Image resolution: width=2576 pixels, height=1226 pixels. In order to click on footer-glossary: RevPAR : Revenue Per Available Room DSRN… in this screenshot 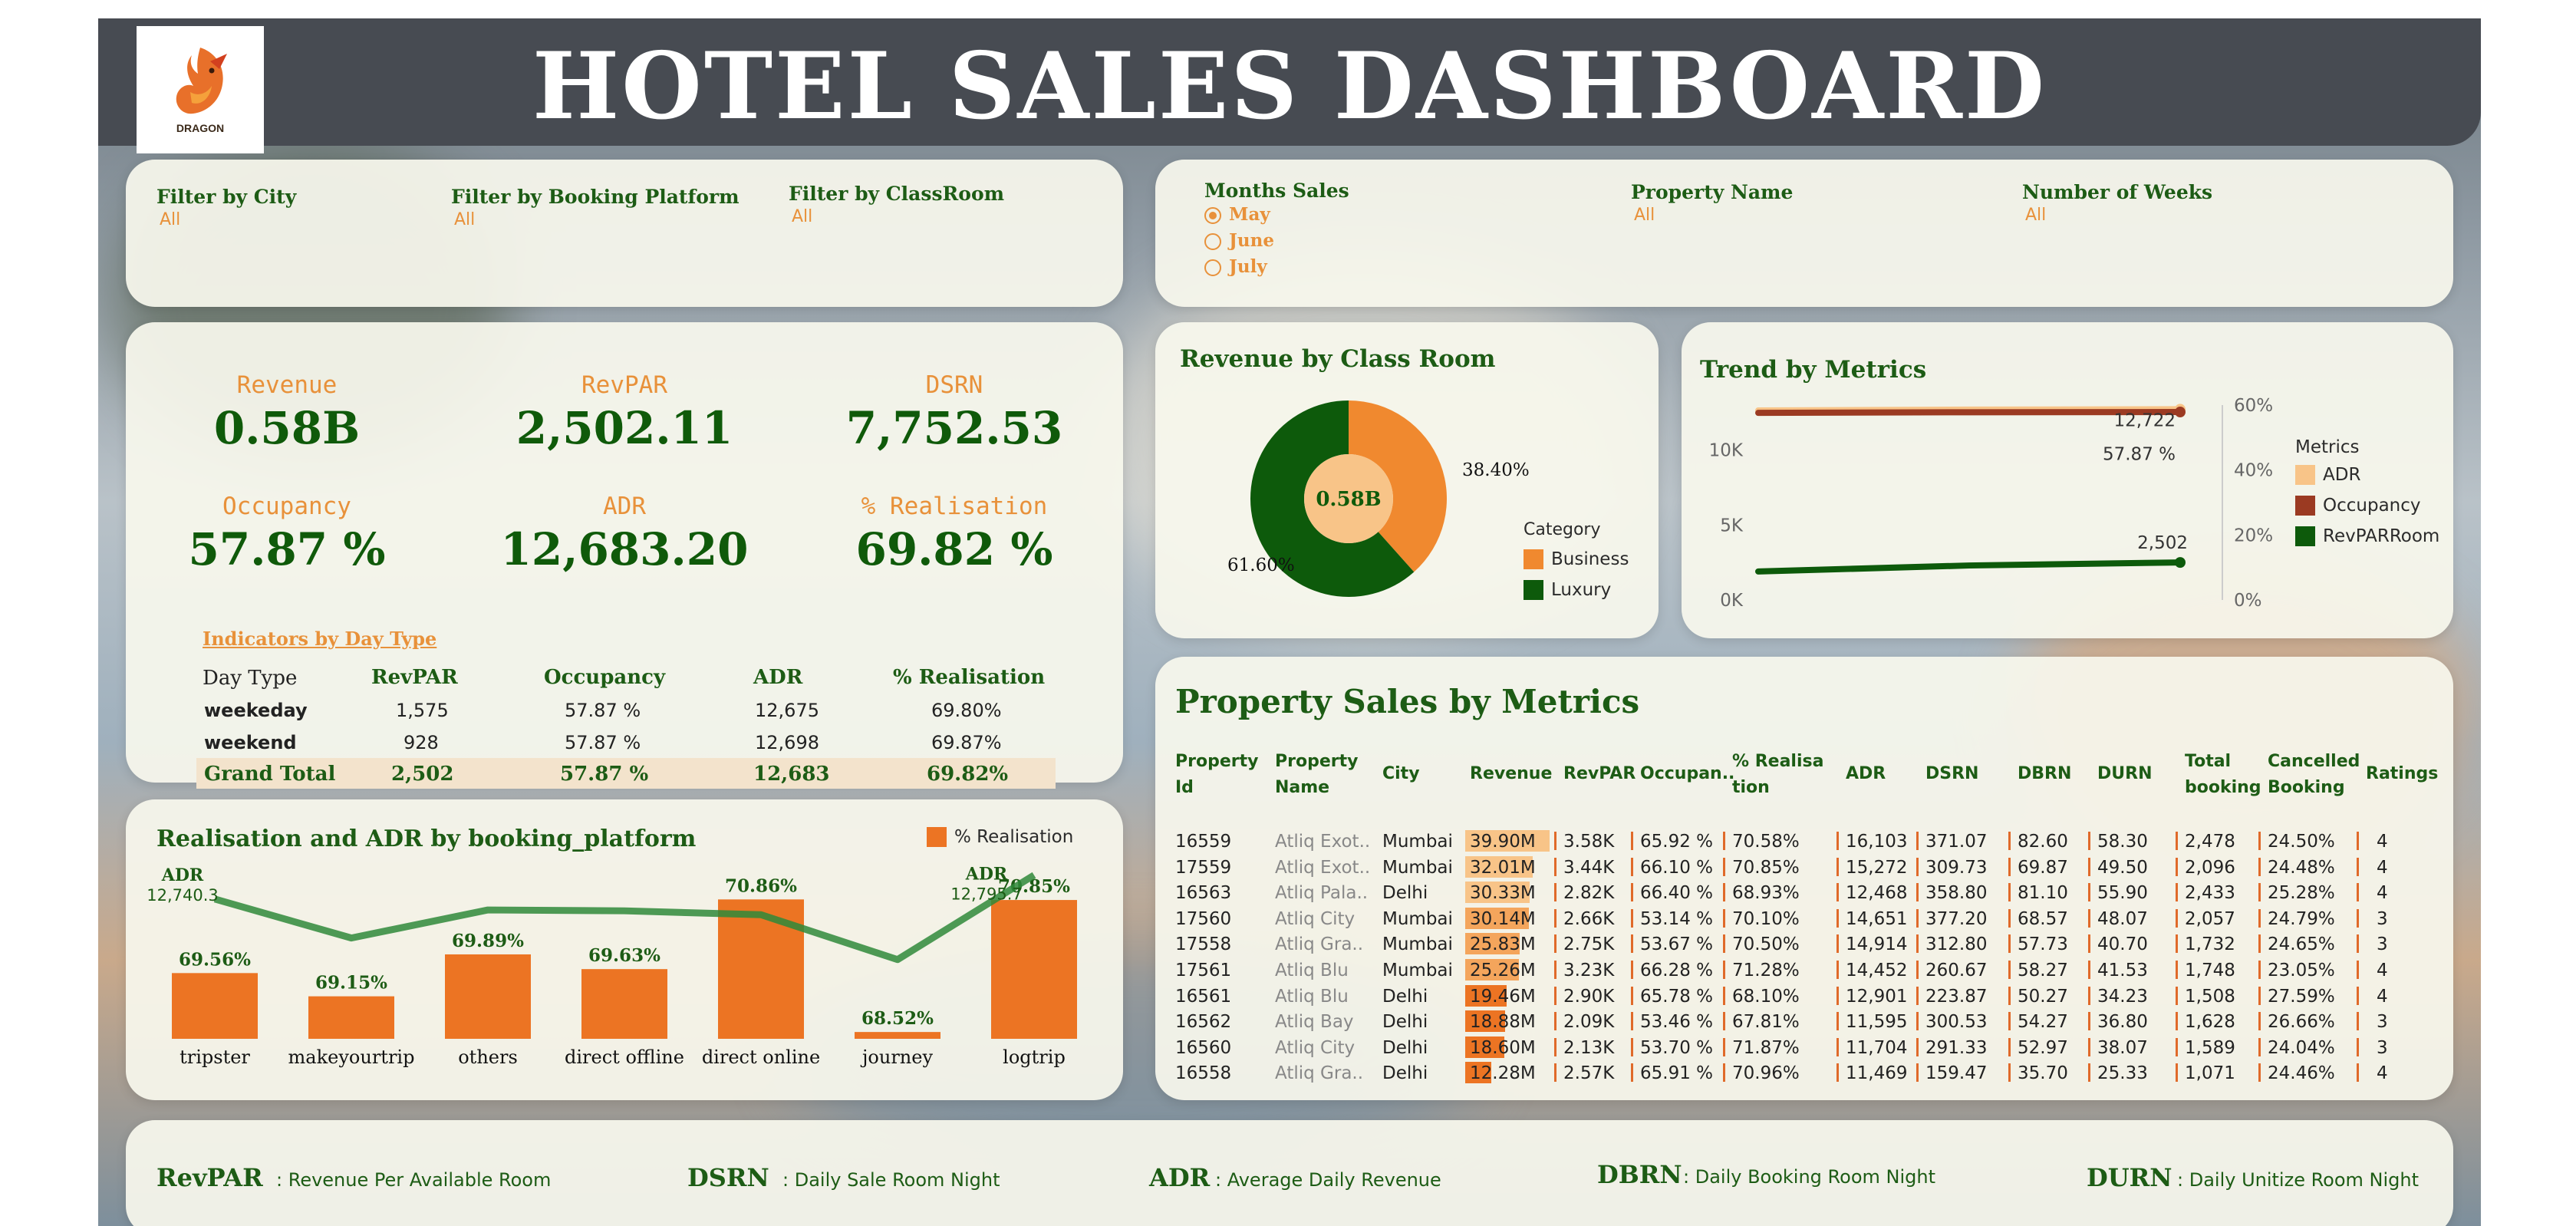, I will do `click(1289, 1173)`.